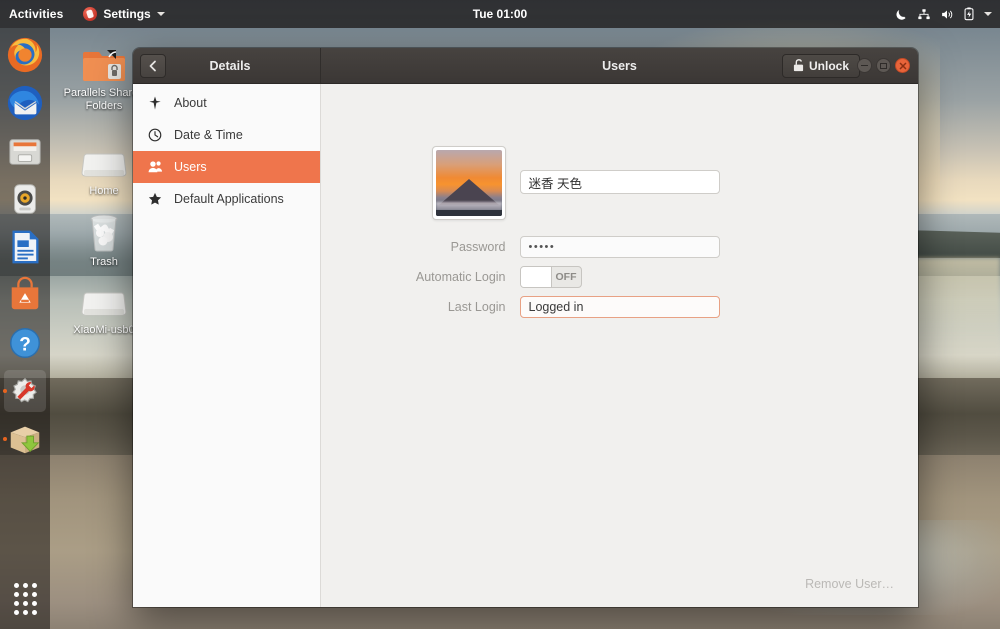  I want to click on maximize-button, so click(883, 65).